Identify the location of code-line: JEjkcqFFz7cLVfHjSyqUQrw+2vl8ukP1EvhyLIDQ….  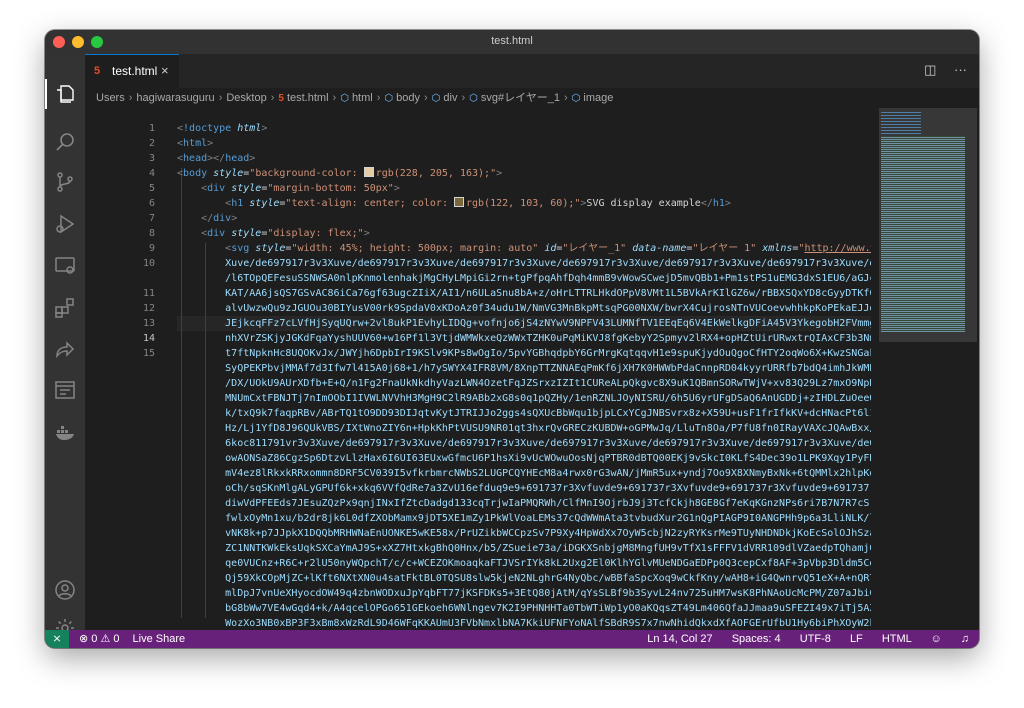
(524, 323).